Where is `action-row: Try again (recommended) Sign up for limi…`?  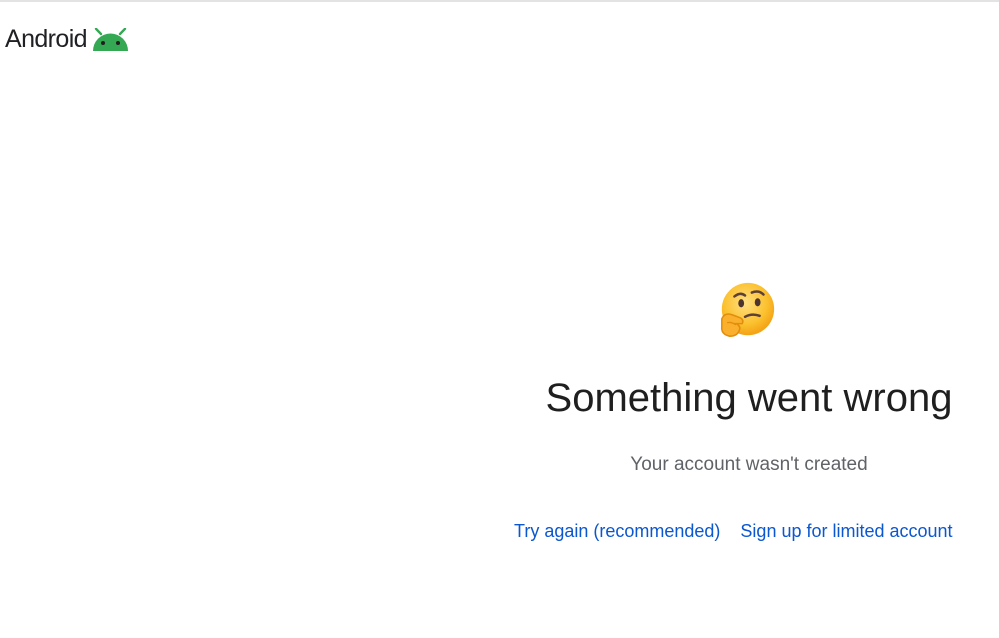 action-row: Try again (recommended) Sign up for limi… is located at coordinates (733, 531).